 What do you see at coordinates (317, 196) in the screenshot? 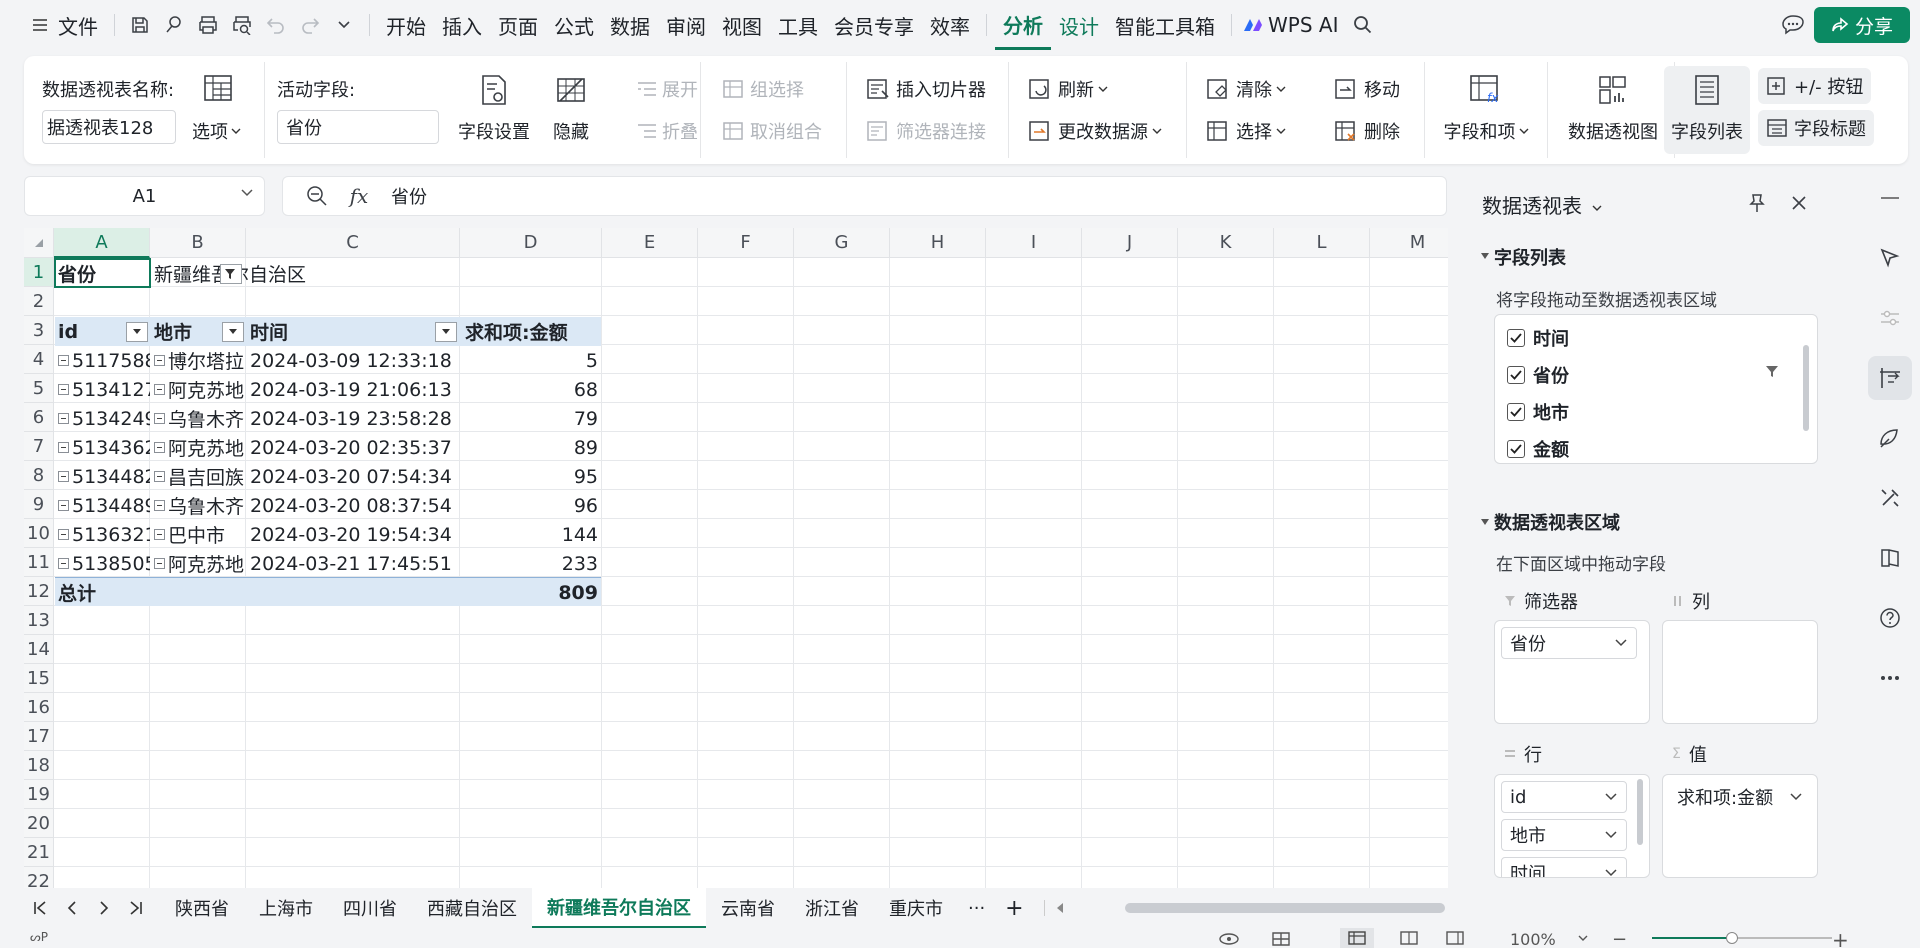
I see `zoom-formula-icon` at bounding box center [317, 196].